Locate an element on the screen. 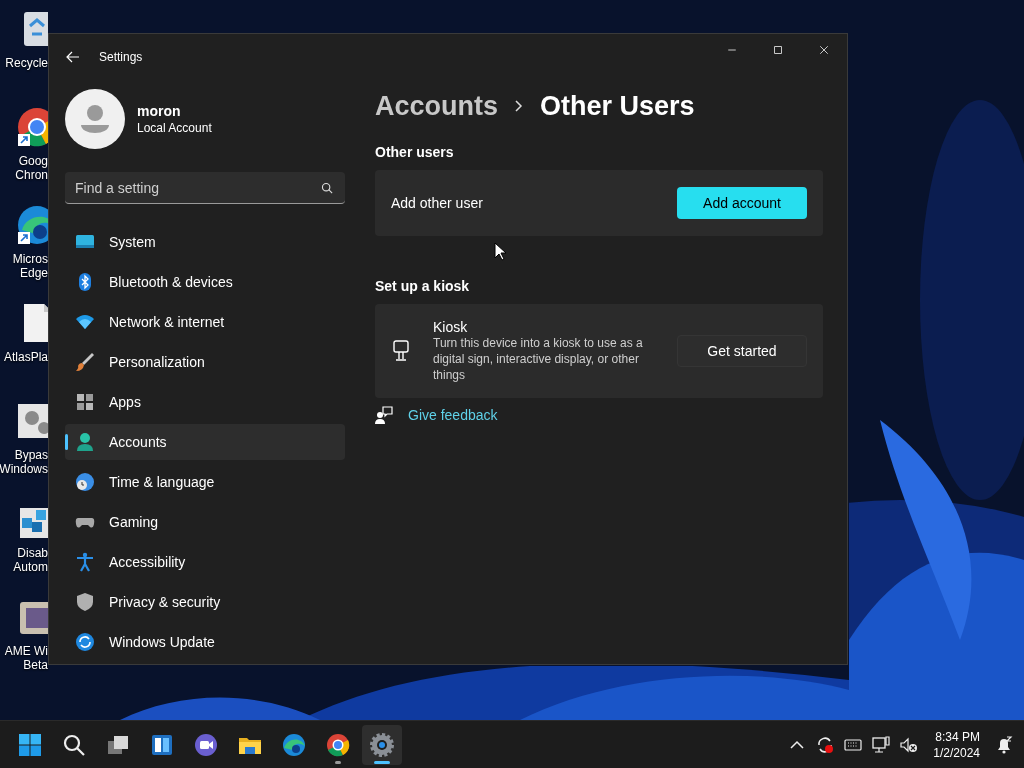 The image size is (1024, 768). nav-item: Network & internet is located at coordinates (205, 322).